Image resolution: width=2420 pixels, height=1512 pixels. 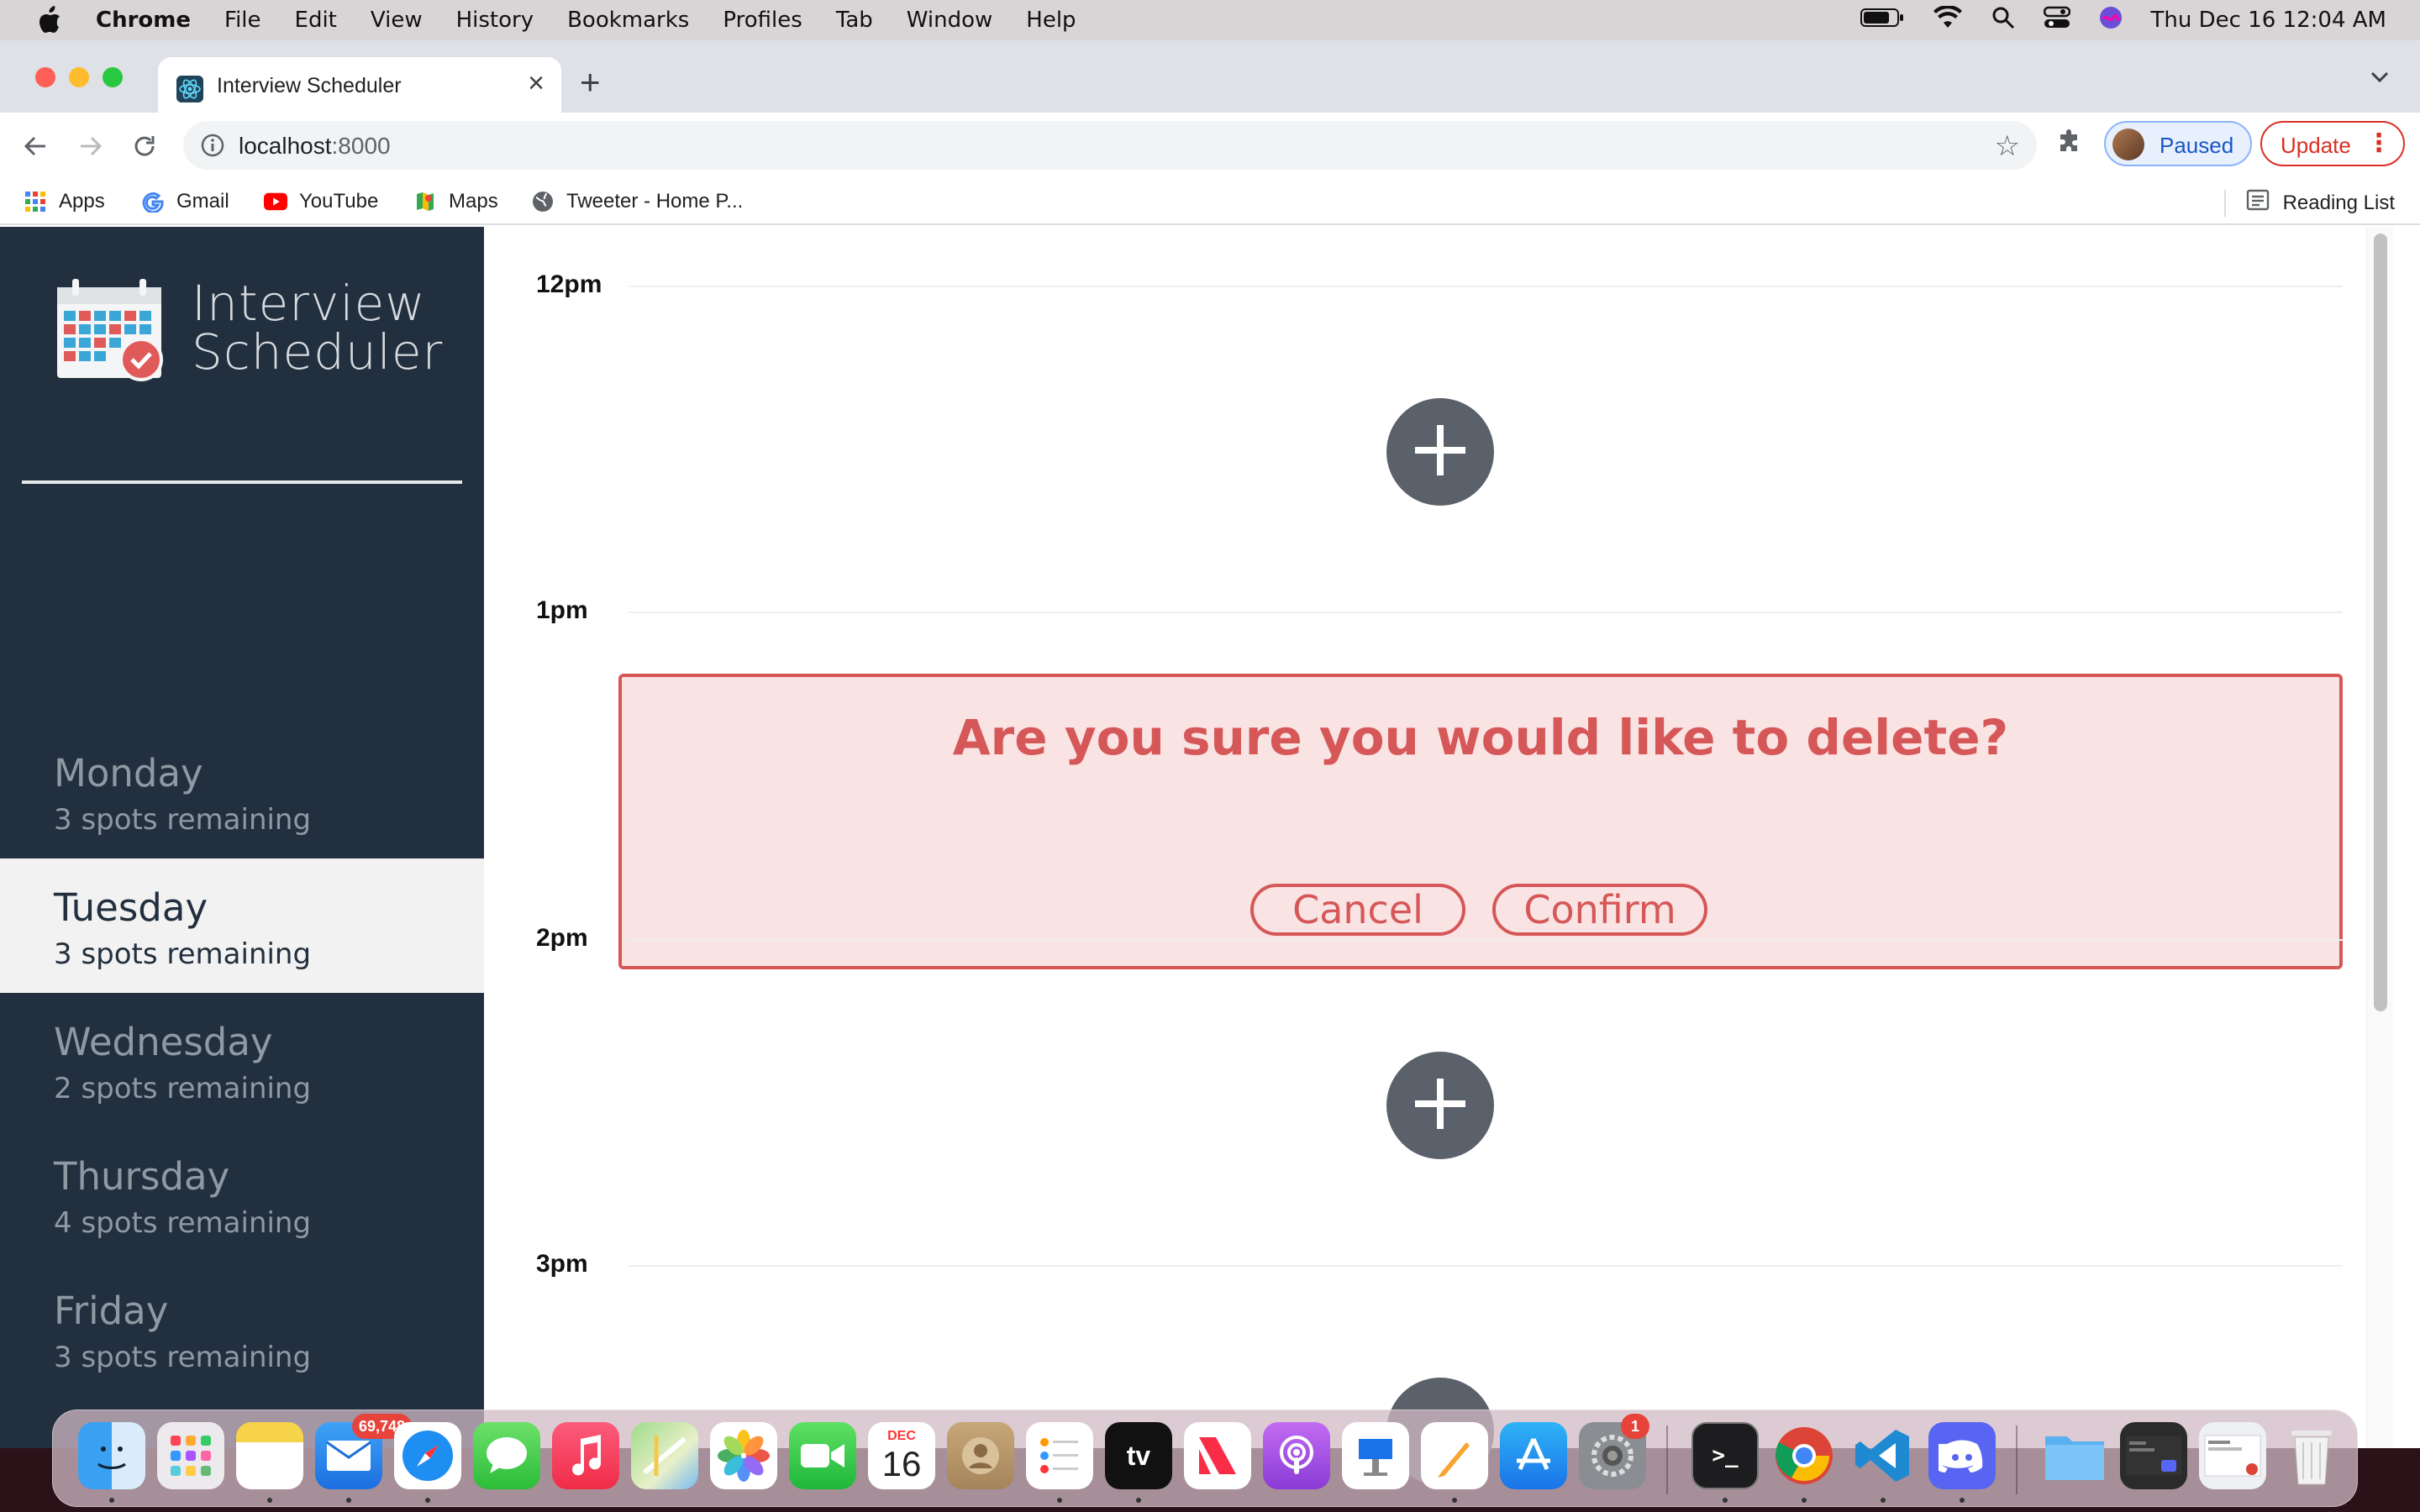 I want to click on siri-icon, so click(x=2111, y=20).